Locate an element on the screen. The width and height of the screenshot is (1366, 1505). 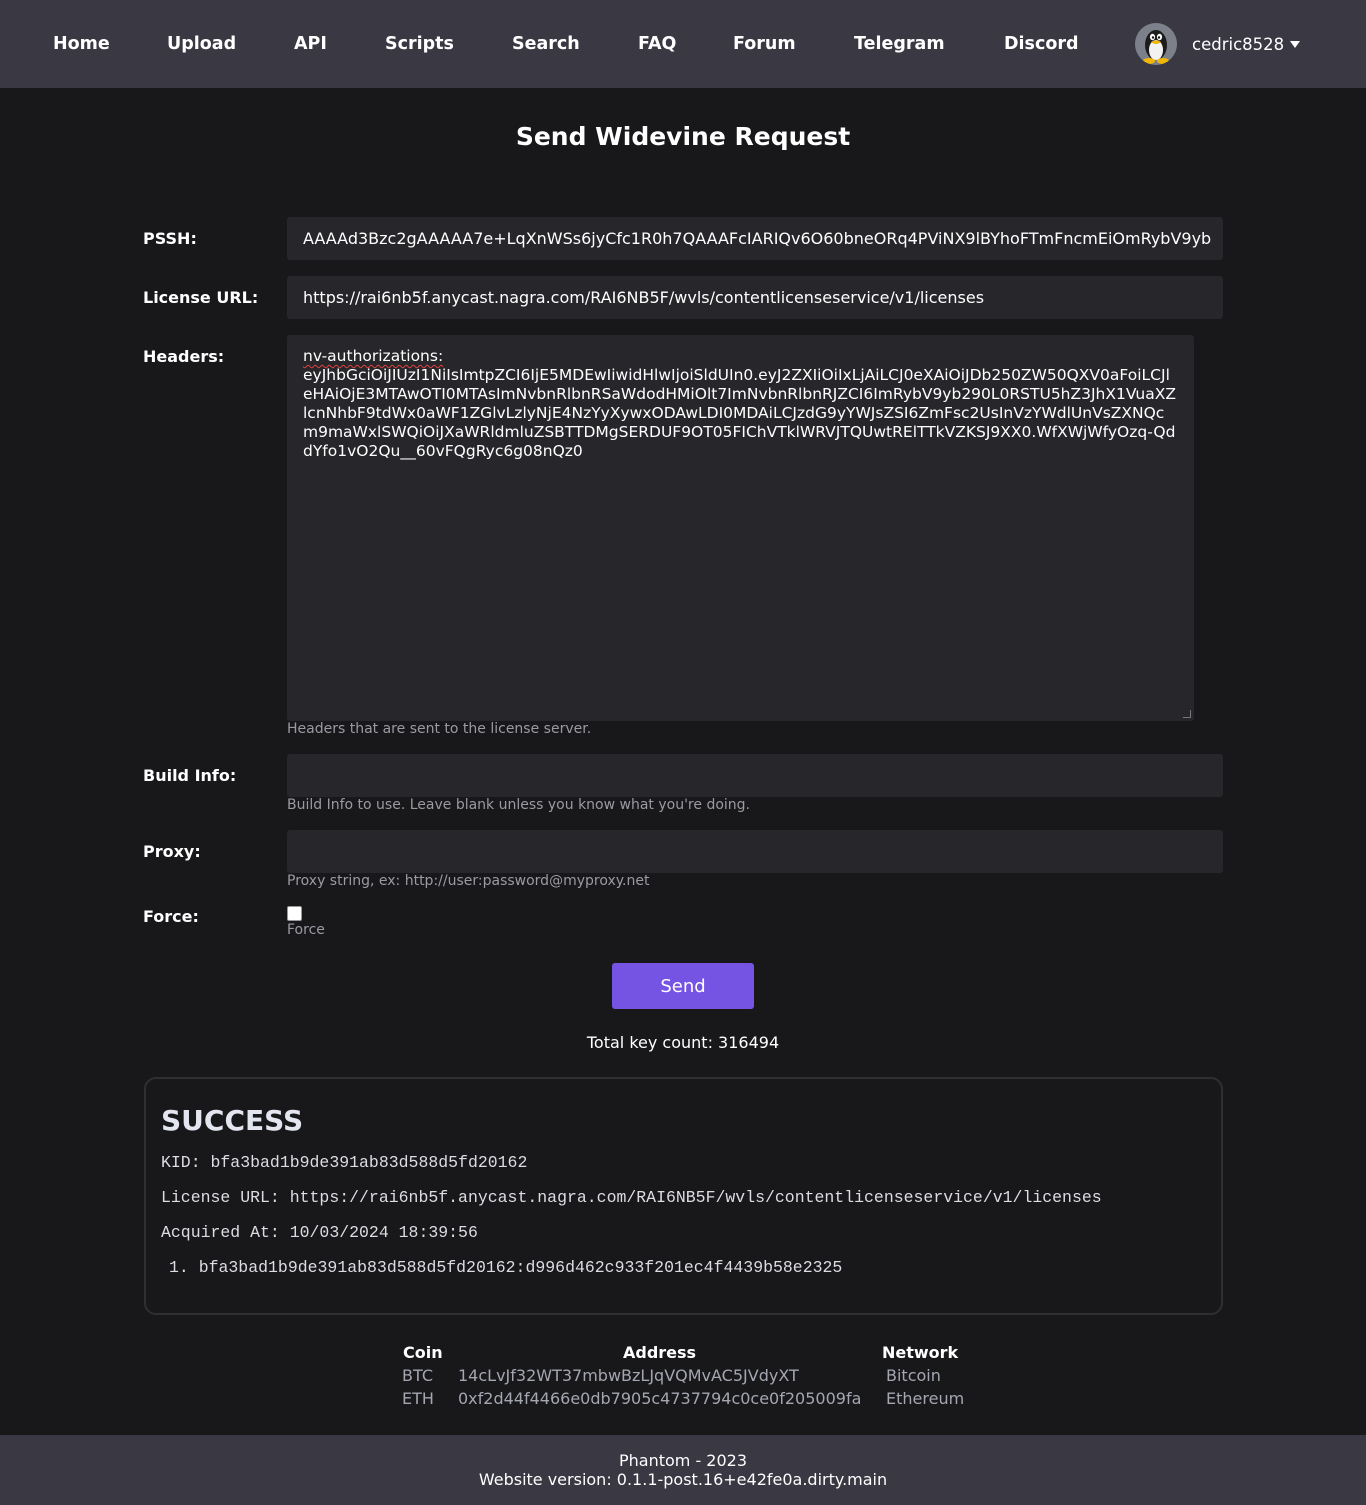
headers-first-line: nv-authorizations: is located at coordinates (373, 356).